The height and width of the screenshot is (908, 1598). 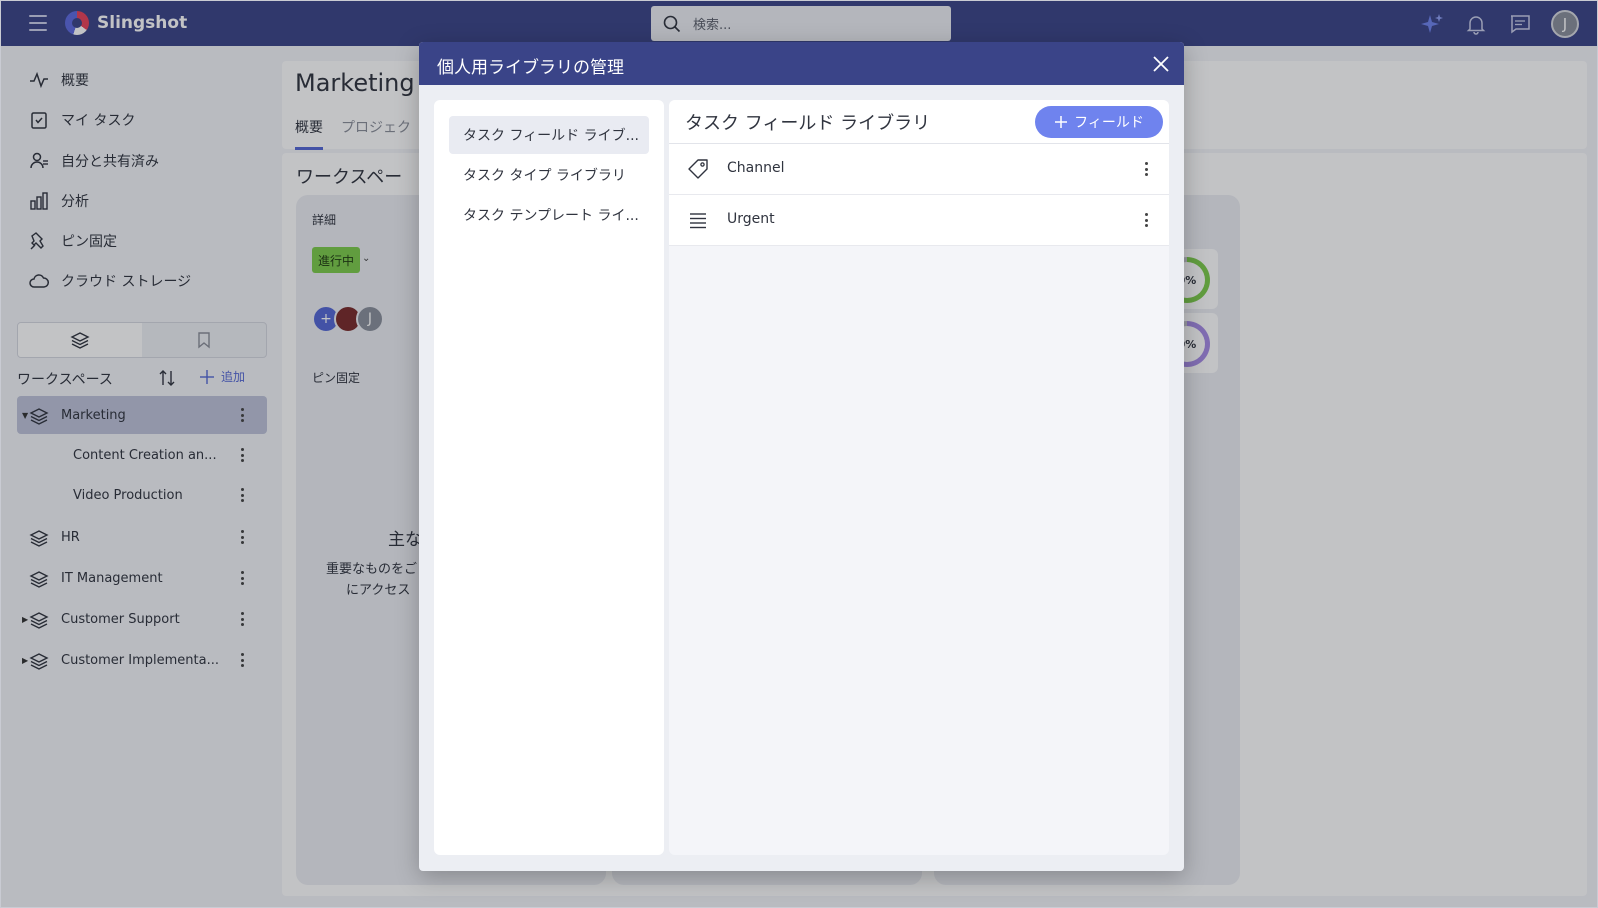 I want to click on add-field-button: フィールド, so click(x=1099, y=122).